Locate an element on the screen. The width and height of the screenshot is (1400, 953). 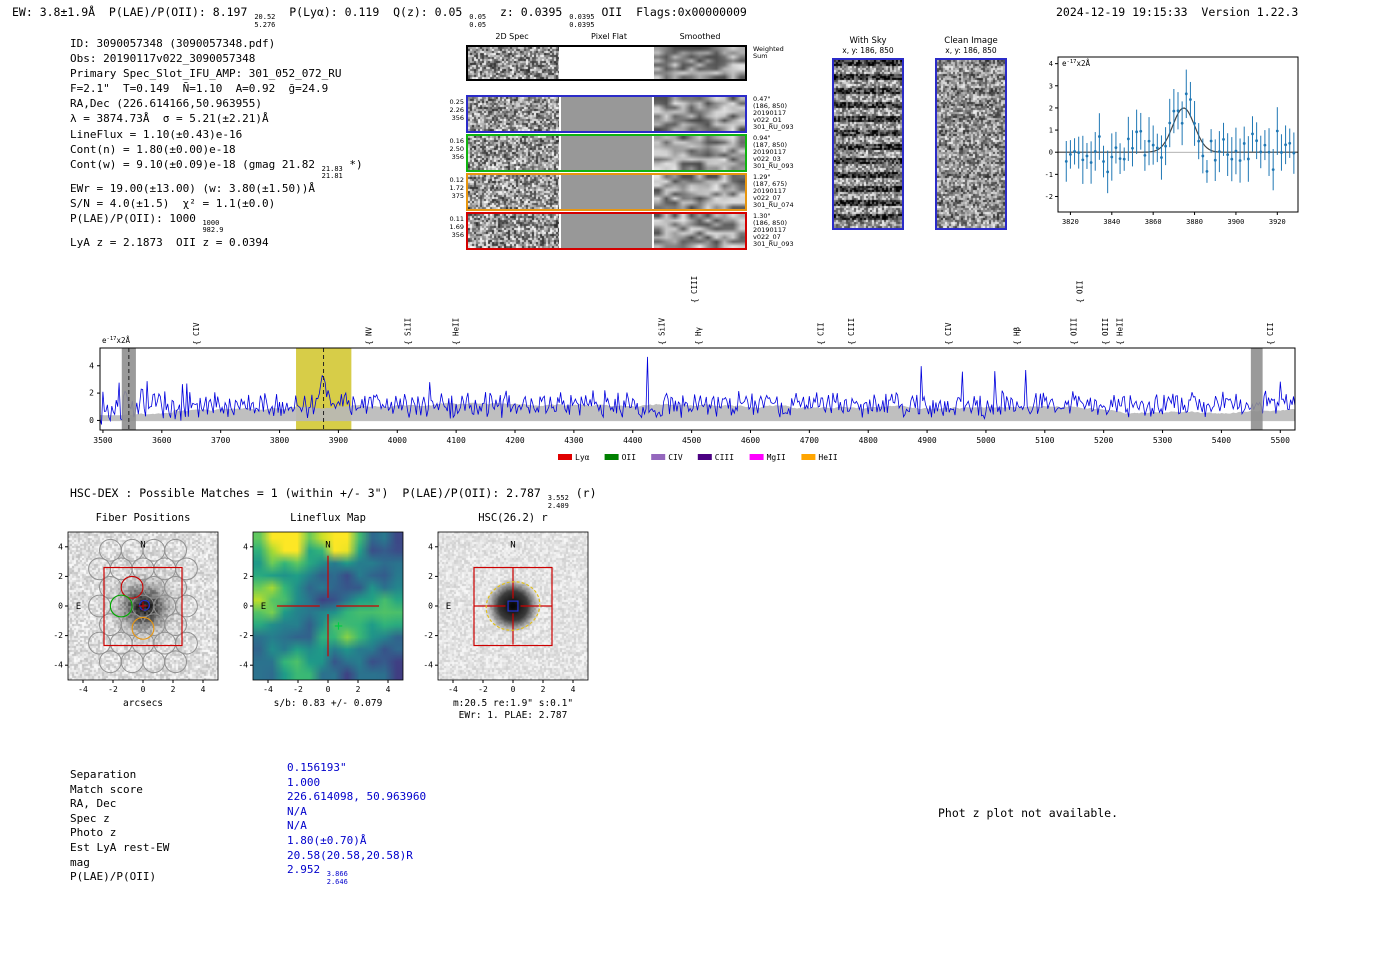
panel-title: Clean Image is located at coordinates (971, 41).